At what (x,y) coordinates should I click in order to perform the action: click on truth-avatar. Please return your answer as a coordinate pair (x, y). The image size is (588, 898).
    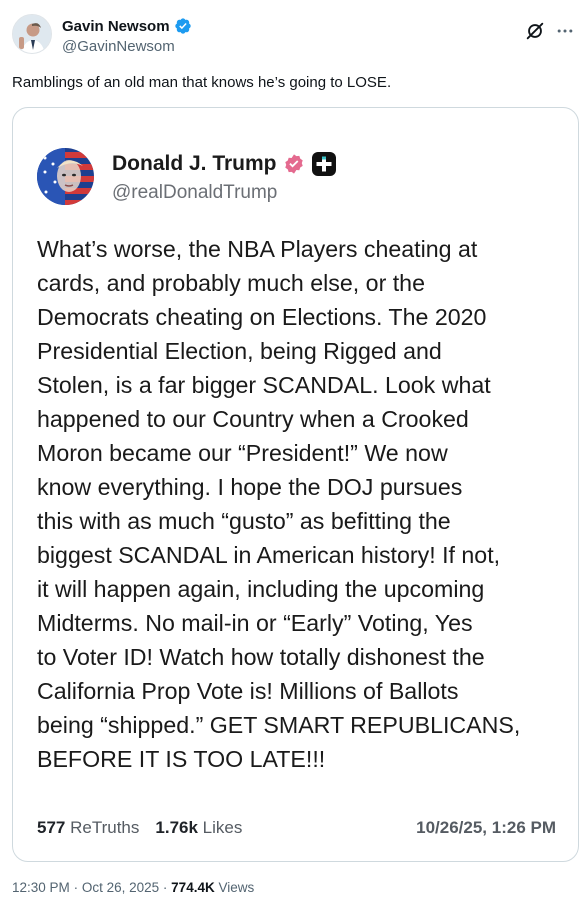
    Looking at the image, I should click on (65, 176).